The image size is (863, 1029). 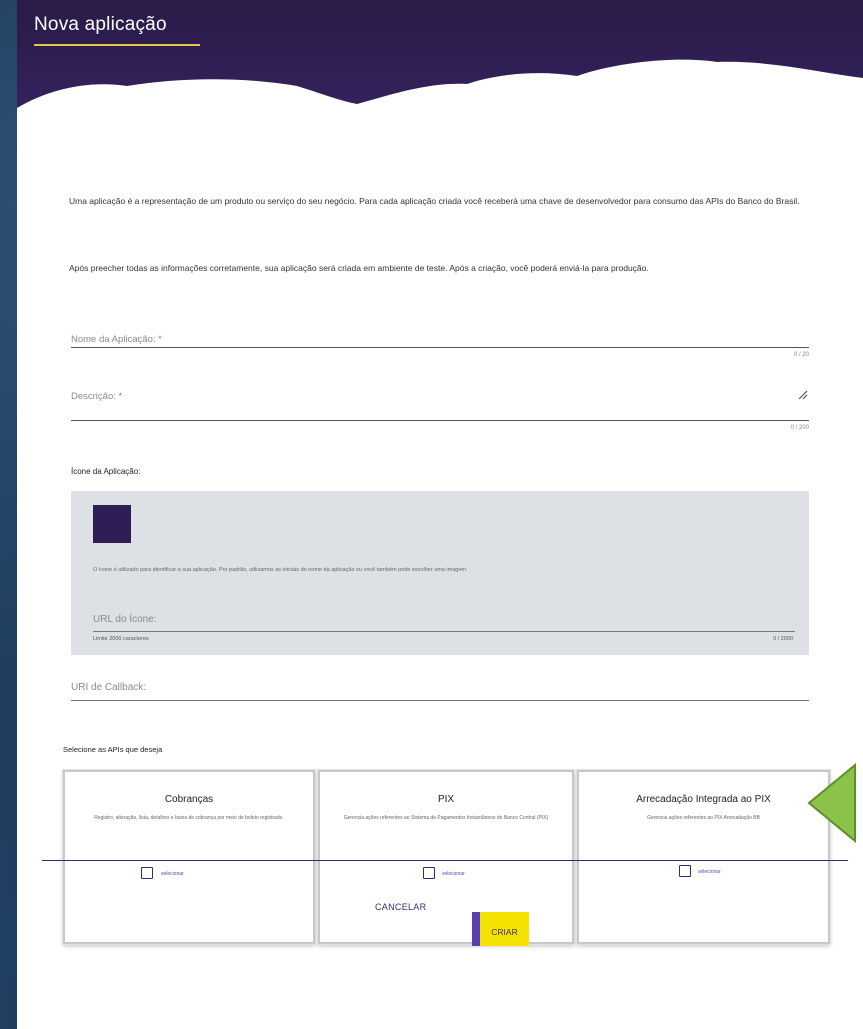 I want to click on page-title: Nova aplicação, so click(x=100, y=24).